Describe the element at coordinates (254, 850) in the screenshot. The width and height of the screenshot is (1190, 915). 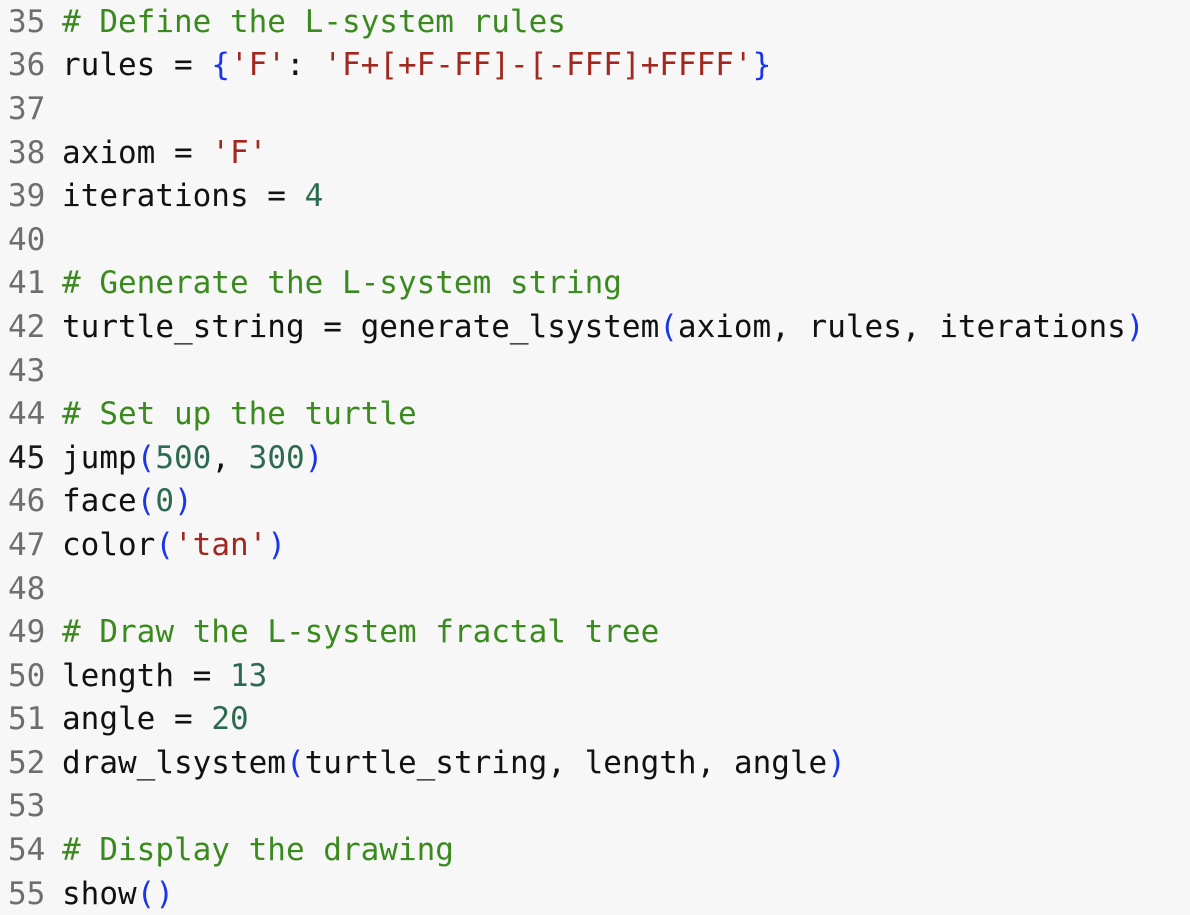
I see `code-text: # Display the drawing` at that location.